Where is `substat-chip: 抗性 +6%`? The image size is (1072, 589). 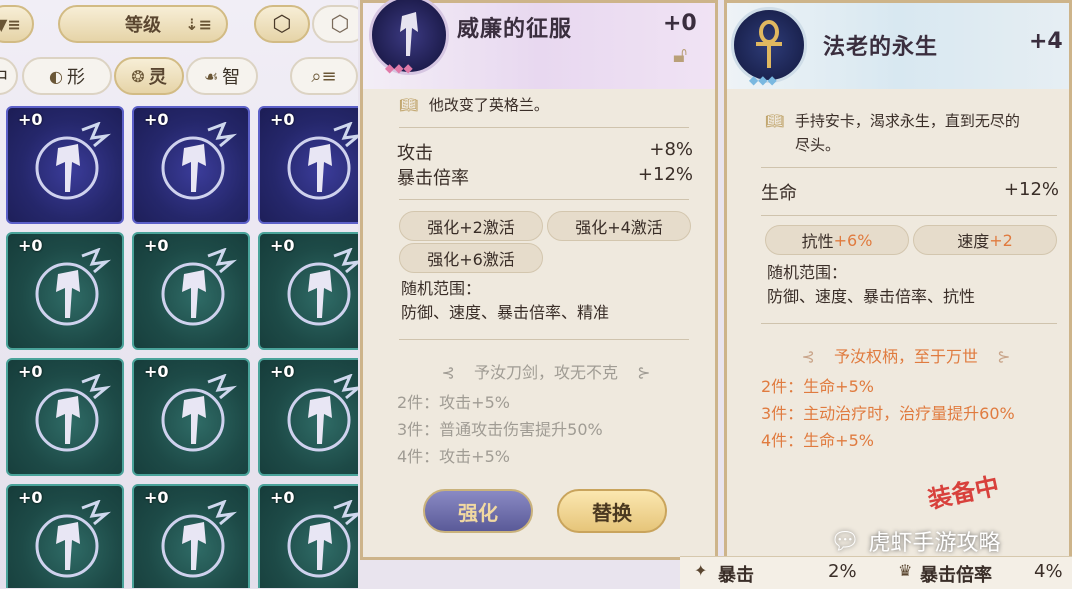
substat-chip: 抗性 +6% is located at coordinates (837, 240).